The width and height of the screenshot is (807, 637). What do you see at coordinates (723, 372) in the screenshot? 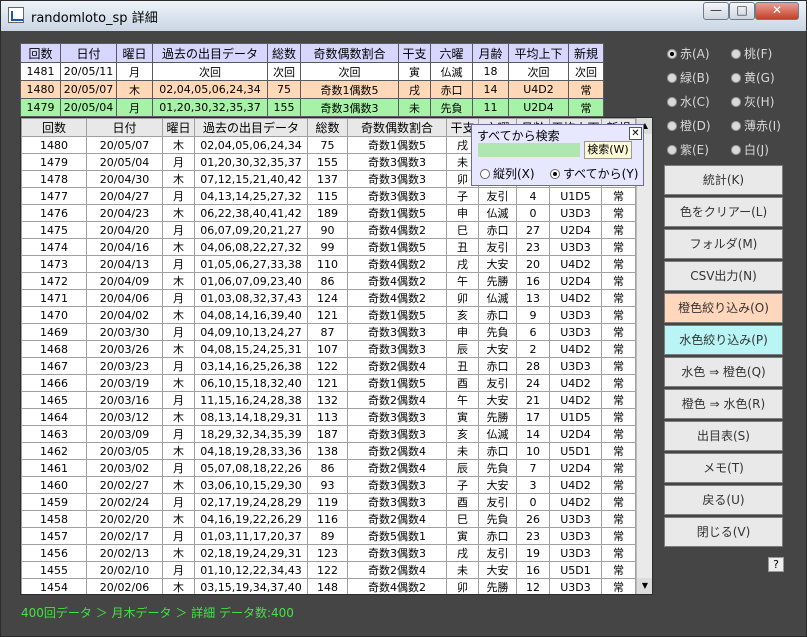
I see `side-button: 水色 ⇒ 橙色(Q)` at bounding box center [723, 372].